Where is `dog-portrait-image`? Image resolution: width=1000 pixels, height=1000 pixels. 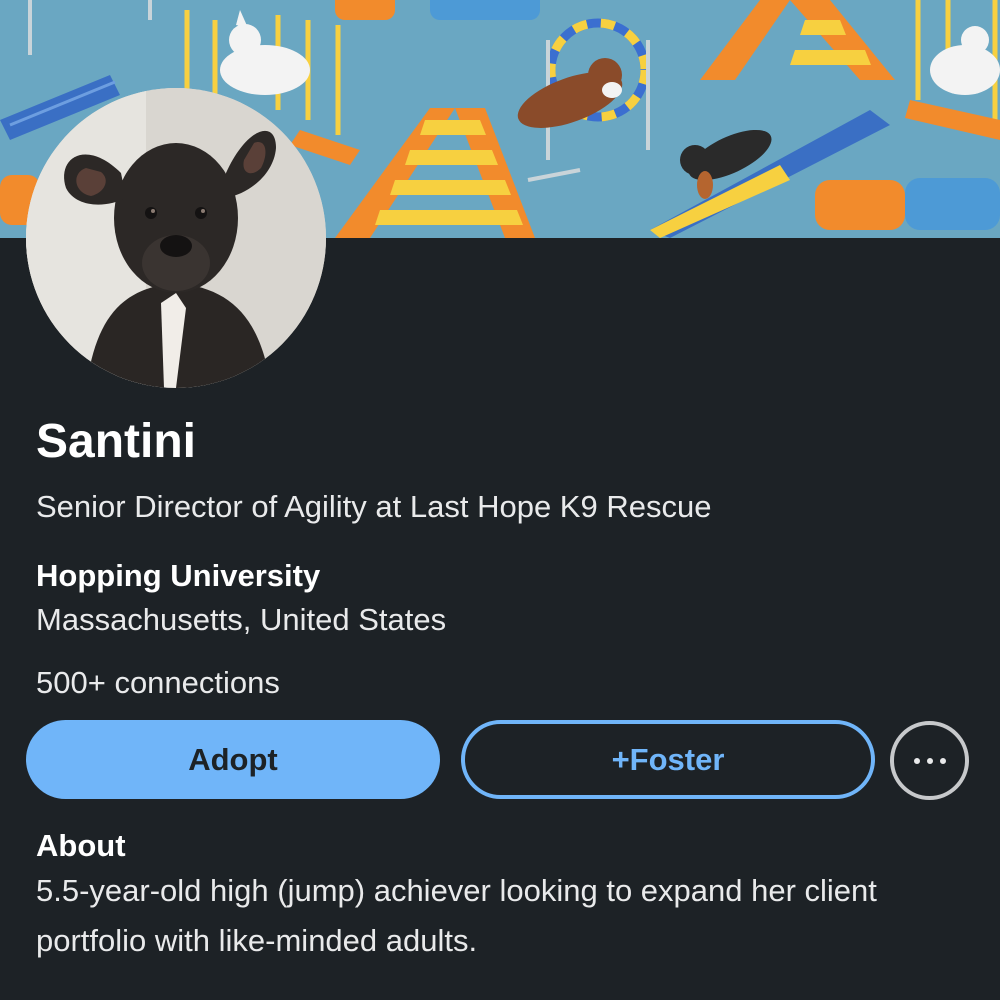 dog-portrait-image is located at coordinates (176, 238).